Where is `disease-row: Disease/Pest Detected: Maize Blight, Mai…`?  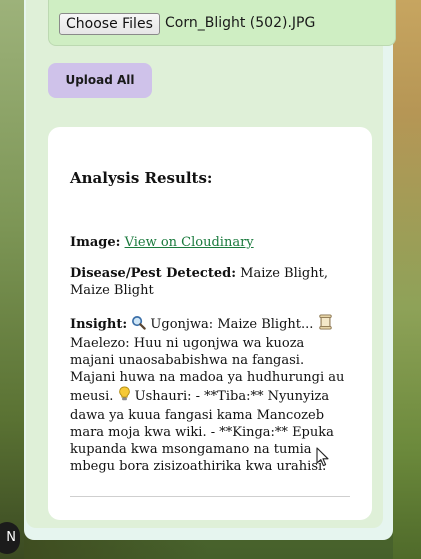 disease-row: Disease/Pest Detected: Maize Blight, Mai… is located at coordinates (211, 282).